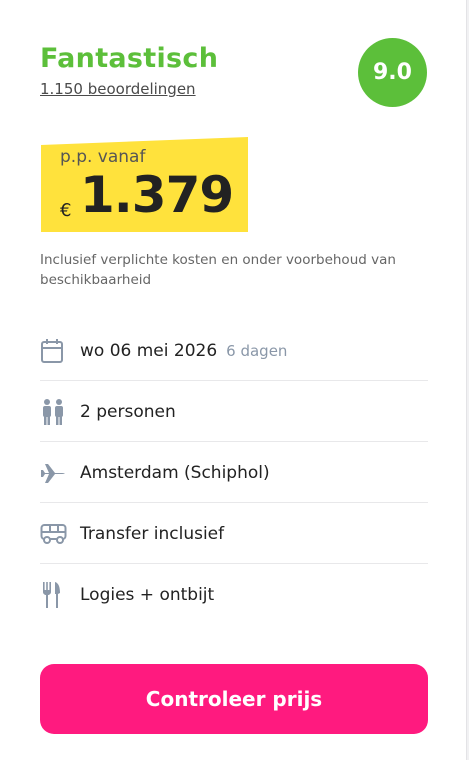 The width and height of the screenshot is (469, 760). Describe the element at coordinates (103, 157) in the screenshot. I see `price-label: p.p. vanaf` at that location.